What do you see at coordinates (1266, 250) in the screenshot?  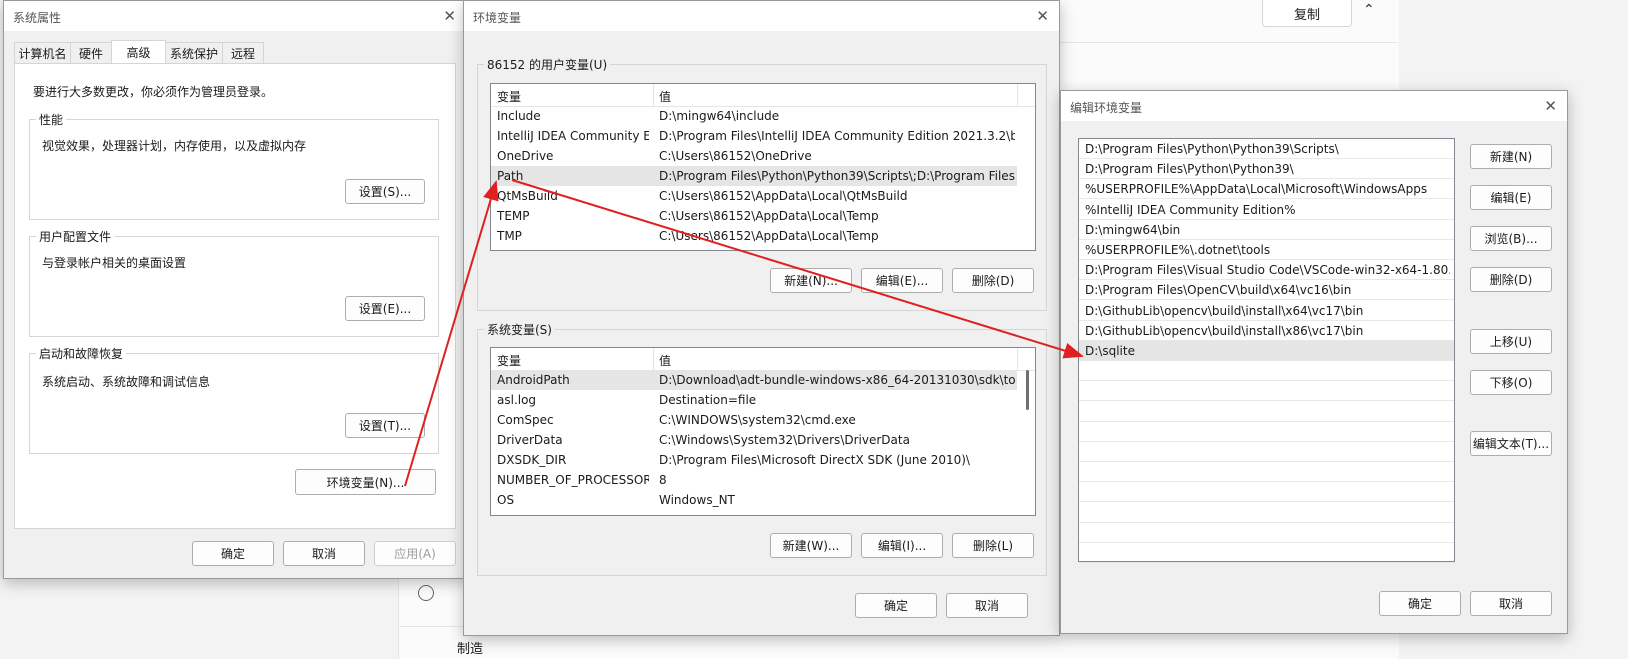 I see `list-item: %USERPROFILE%\.dotnet\tools` at bounding box center [1266, 250].